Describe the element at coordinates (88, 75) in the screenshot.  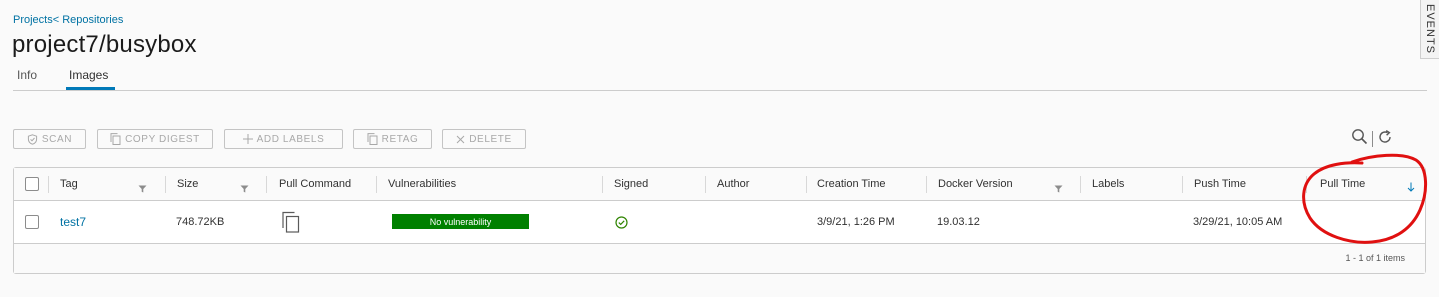
I see `tab-images: Images` at that location.